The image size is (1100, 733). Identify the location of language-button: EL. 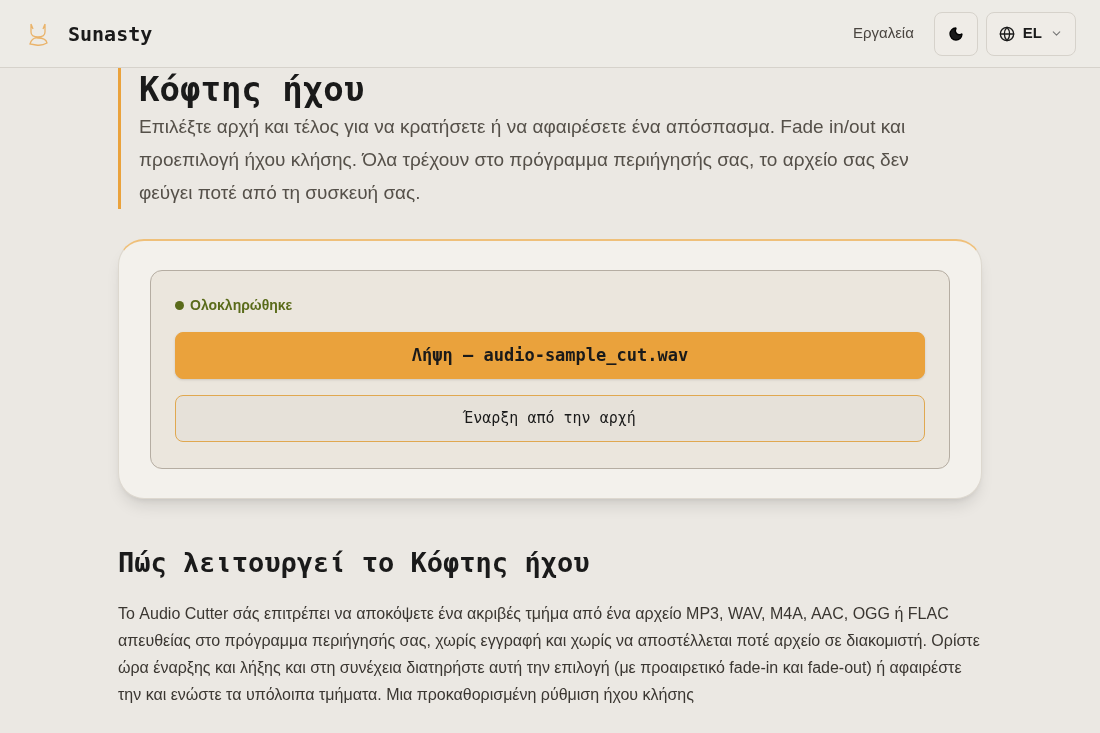
(1030, 33).